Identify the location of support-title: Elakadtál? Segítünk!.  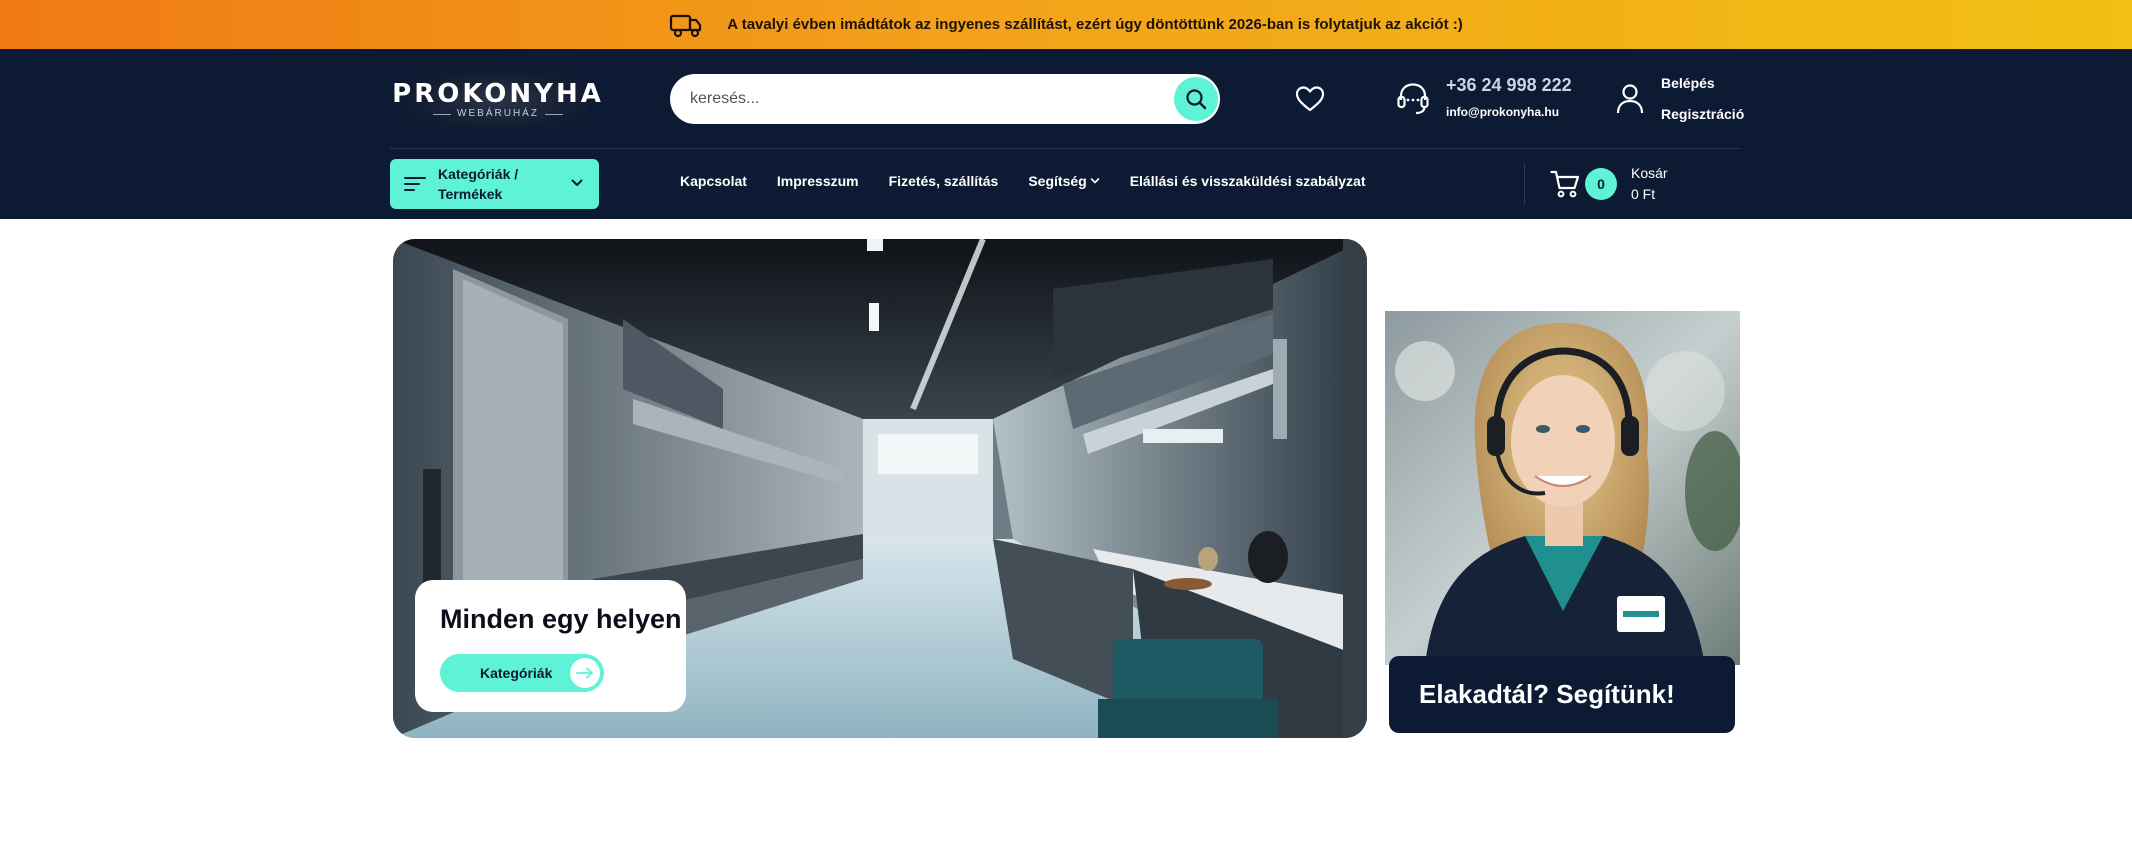
(1547, 694).